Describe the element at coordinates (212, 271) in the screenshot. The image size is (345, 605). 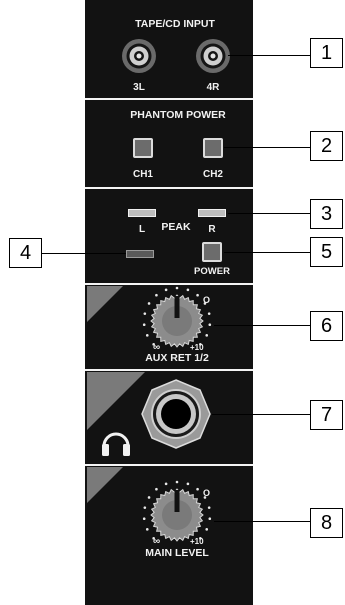
I see `power-label: POWER` at that location.